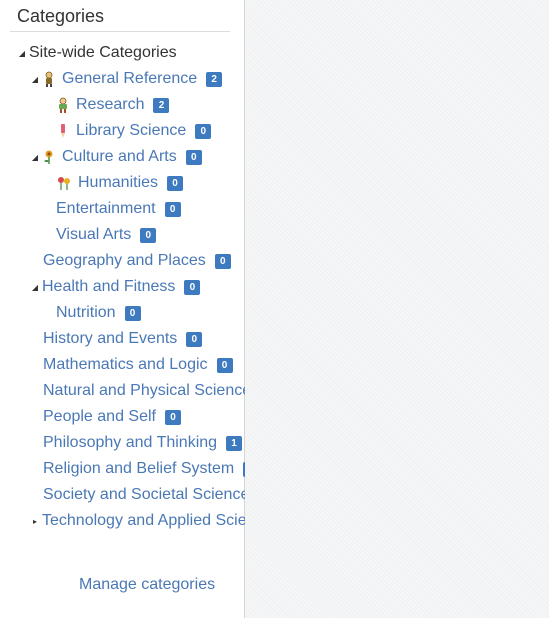 The image size is (549, 618). Describe the element at coordinates (106, 209) in the screenshot. I see `tree-label-entertainment: Entertainment` at that location.